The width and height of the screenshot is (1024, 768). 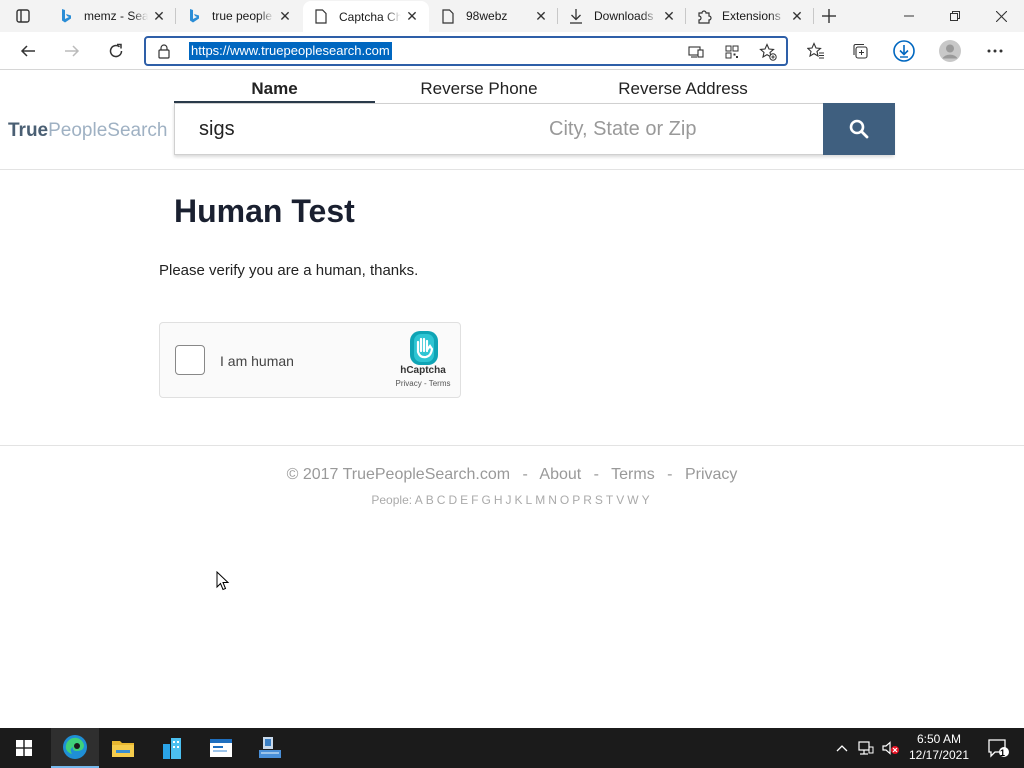 I want to click on more-icon, so click(x=995, y=51).